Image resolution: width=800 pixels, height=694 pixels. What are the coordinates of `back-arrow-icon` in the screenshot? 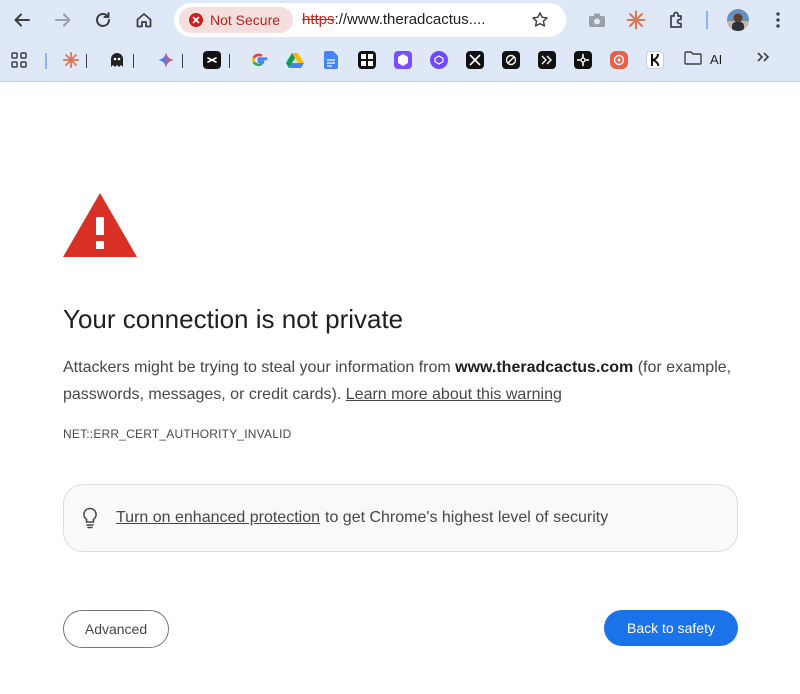 It's located at (22, 20).